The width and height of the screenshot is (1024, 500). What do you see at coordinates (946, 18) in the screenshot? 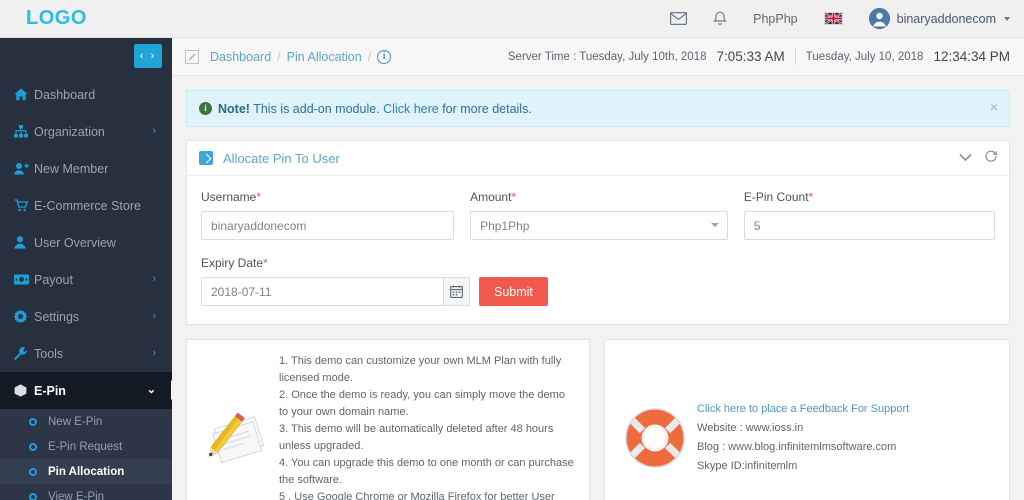
I see `user-name: binaryaddonecom` at bounding box center [946, 18].